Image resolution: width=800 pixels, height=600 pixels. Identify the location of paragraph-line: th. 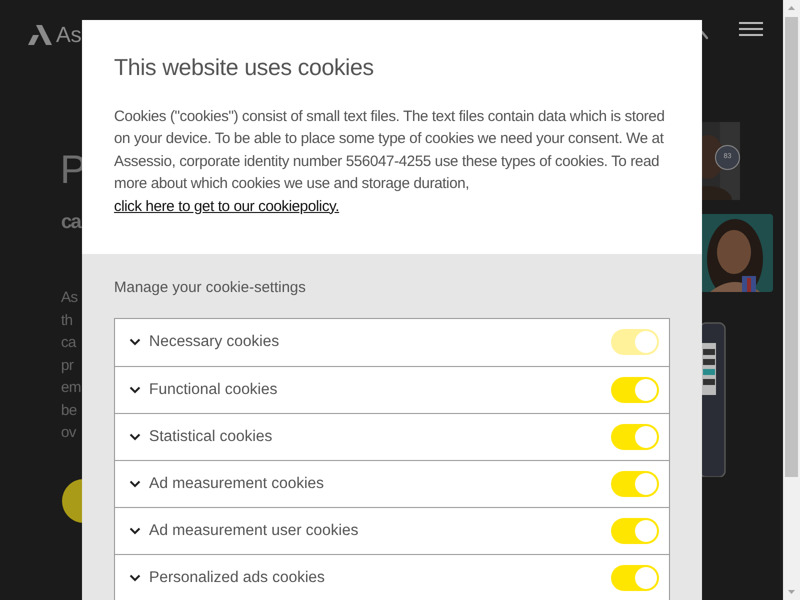
(67, 320).